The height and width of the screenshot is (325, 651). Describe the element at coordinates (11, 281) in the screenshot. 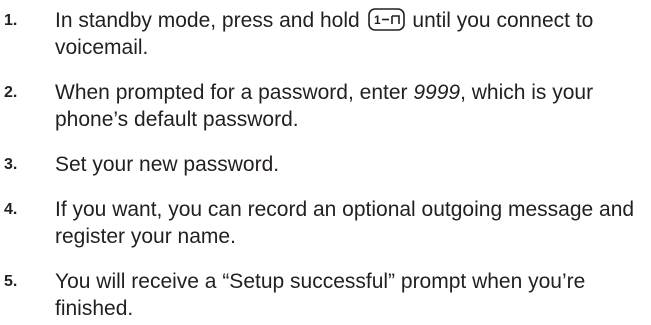

I see `step-number: 5.` at that location.